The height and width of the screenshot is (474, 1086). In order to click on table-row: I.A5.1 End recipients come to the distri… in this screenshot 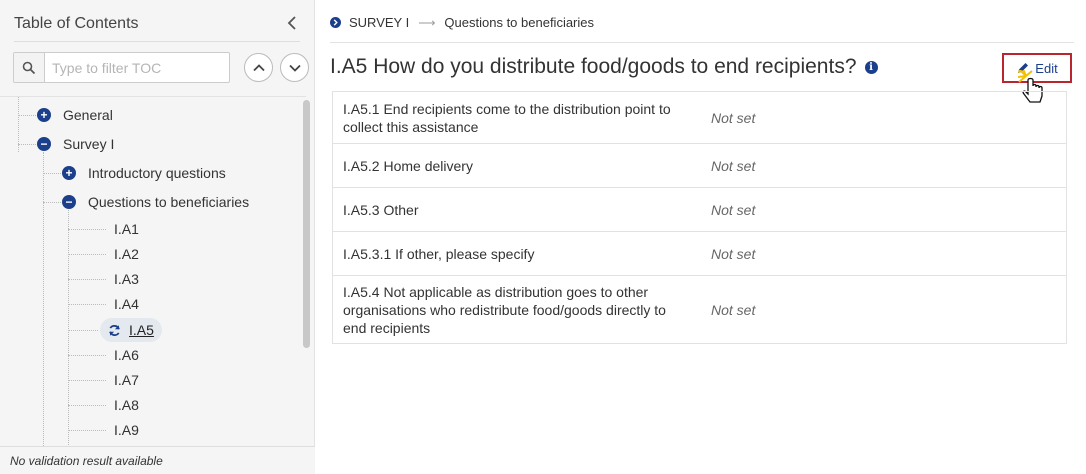, I will do `click(699, 117)`.